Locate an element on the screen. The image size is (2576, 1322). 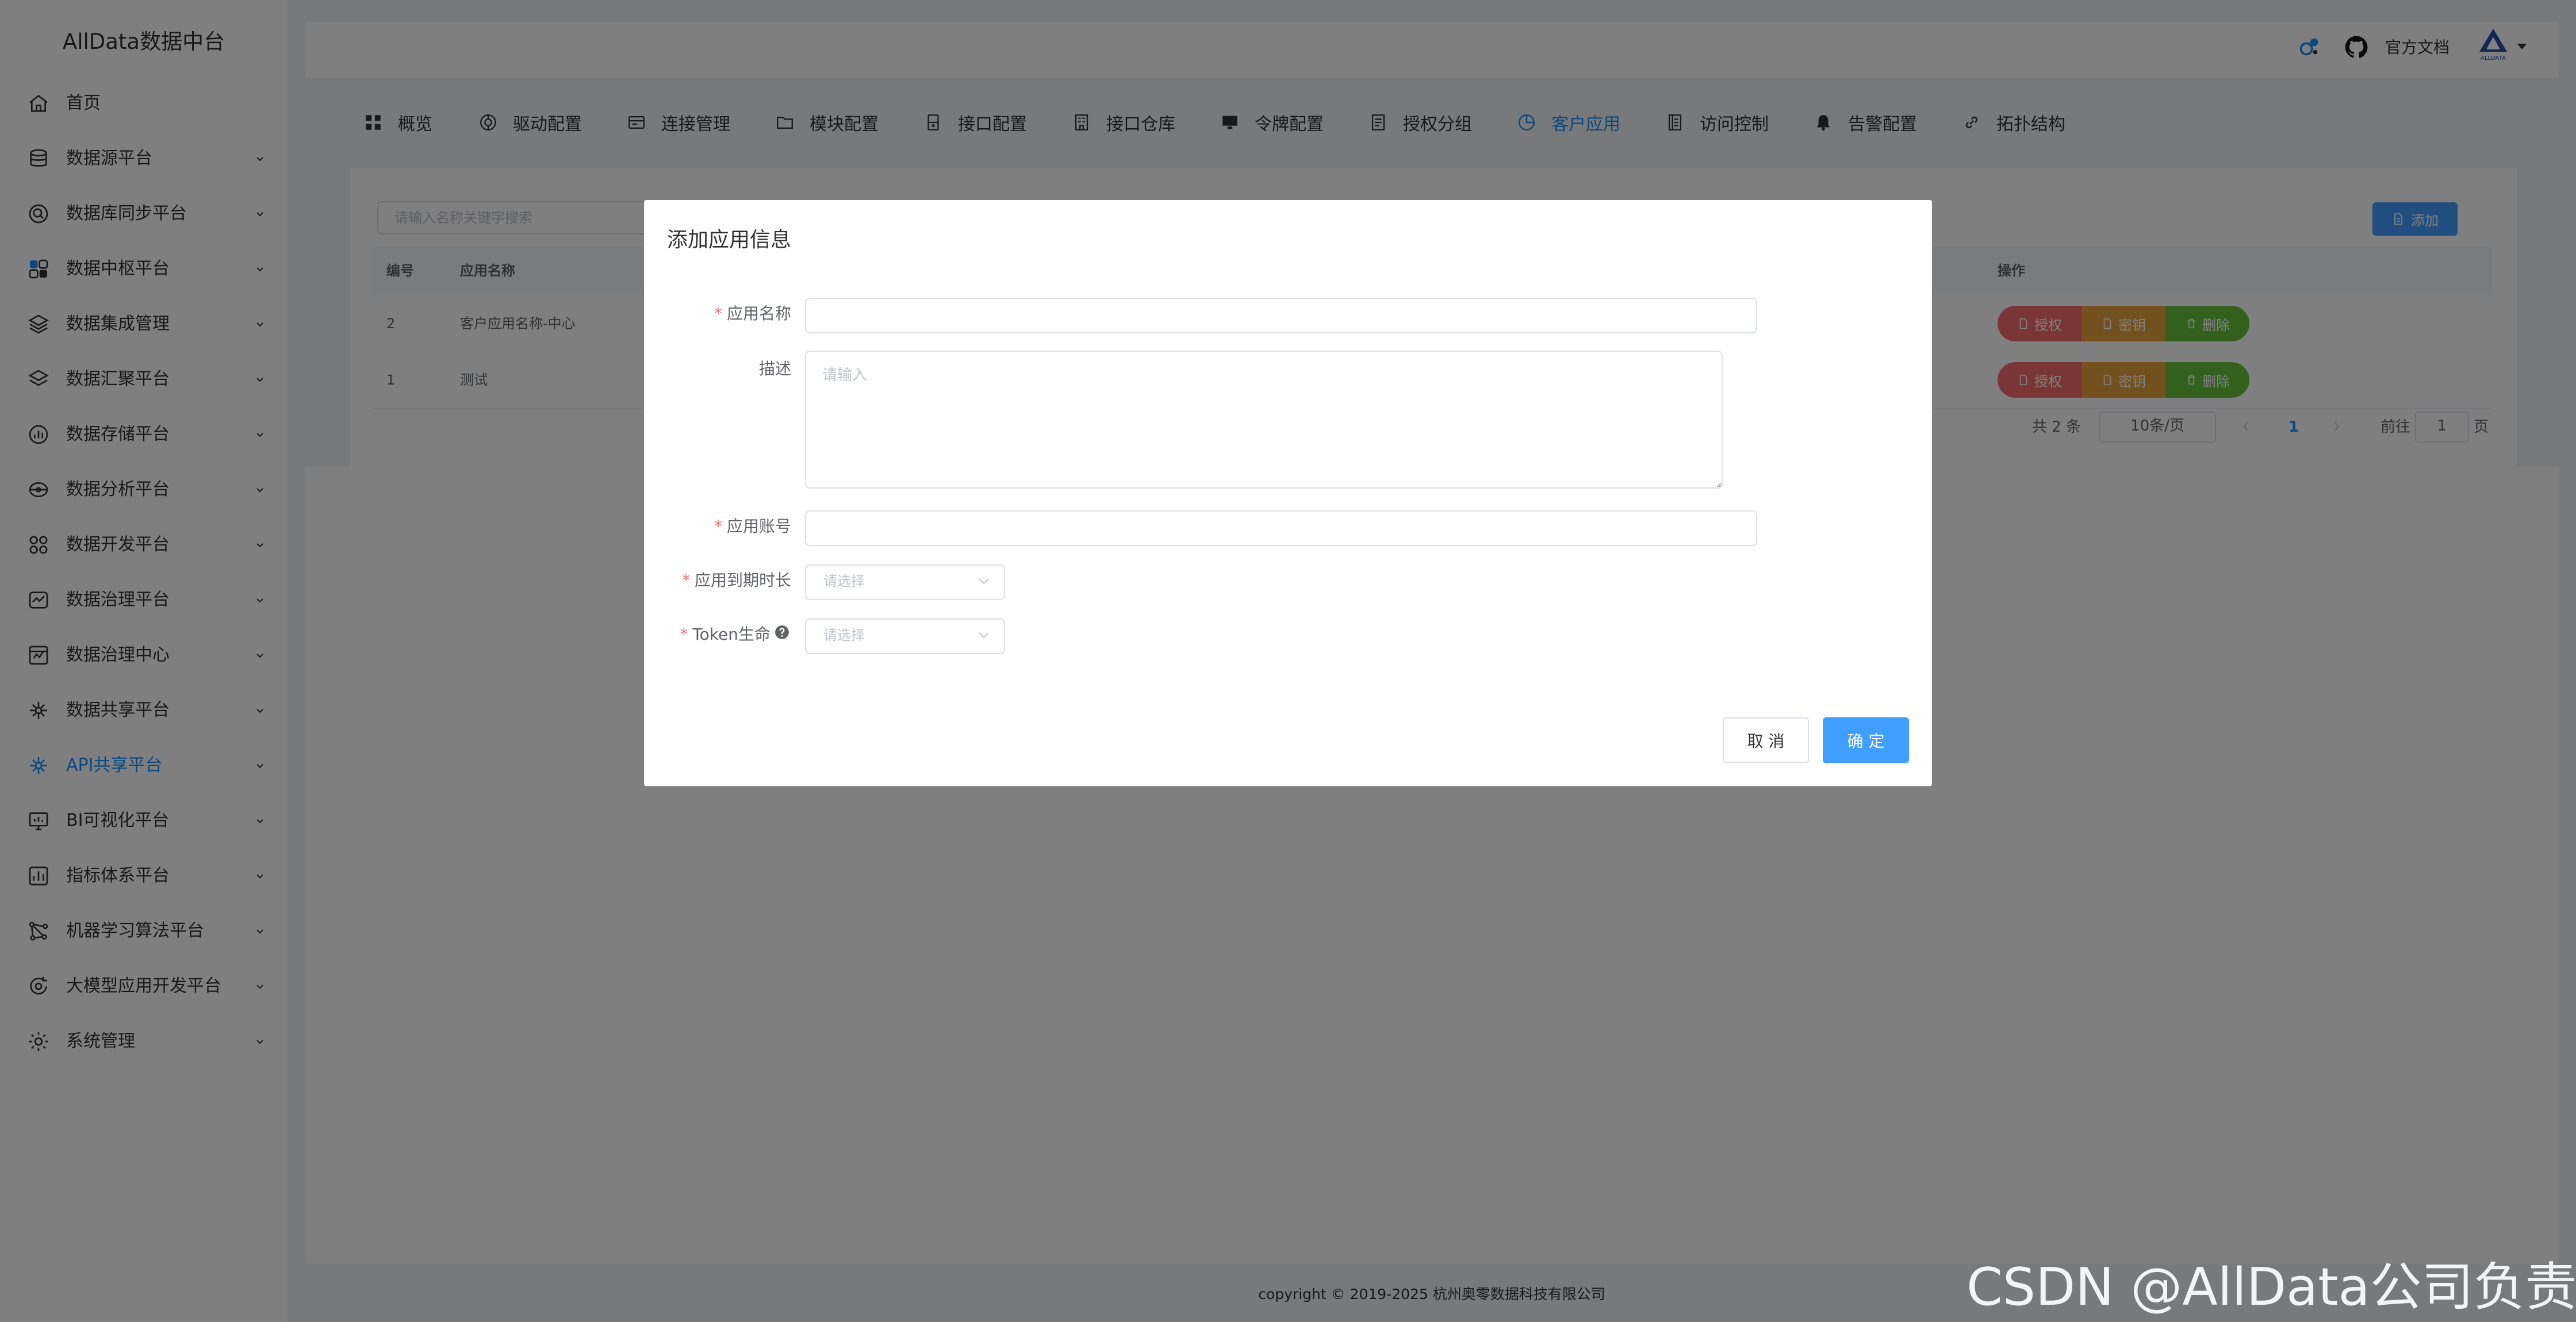
dialog-title: 添加应用信息 is located at coordinates (729, 240).